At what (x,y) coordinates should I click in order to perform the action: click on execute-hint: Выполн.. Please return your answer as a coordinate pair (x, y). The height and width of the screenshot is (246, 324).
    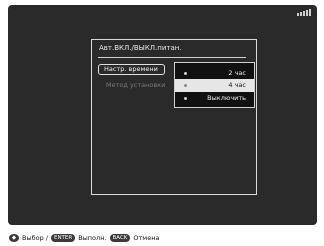
    Looking at the image, I should click on (92, 238).